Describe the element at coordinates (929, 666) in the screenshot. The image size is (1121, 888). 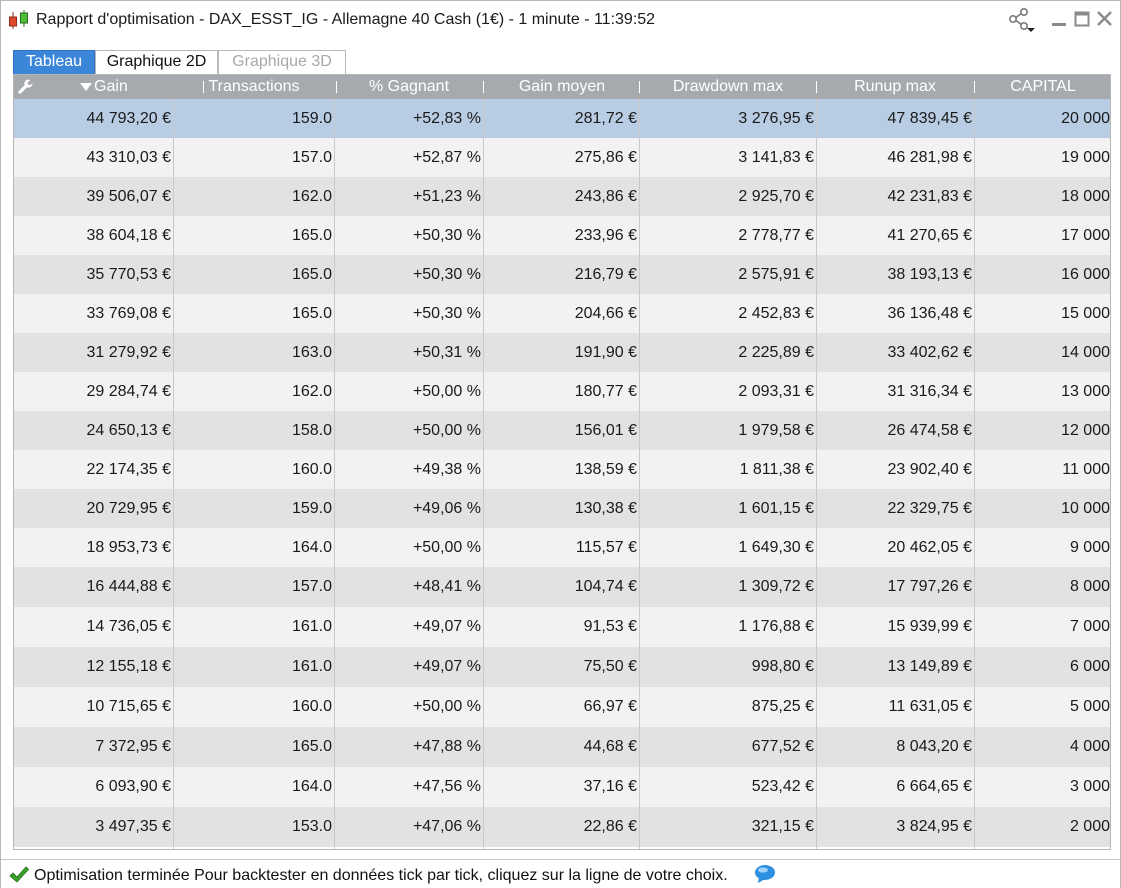
I see `table-cell: 13 149,89 €` at that location.